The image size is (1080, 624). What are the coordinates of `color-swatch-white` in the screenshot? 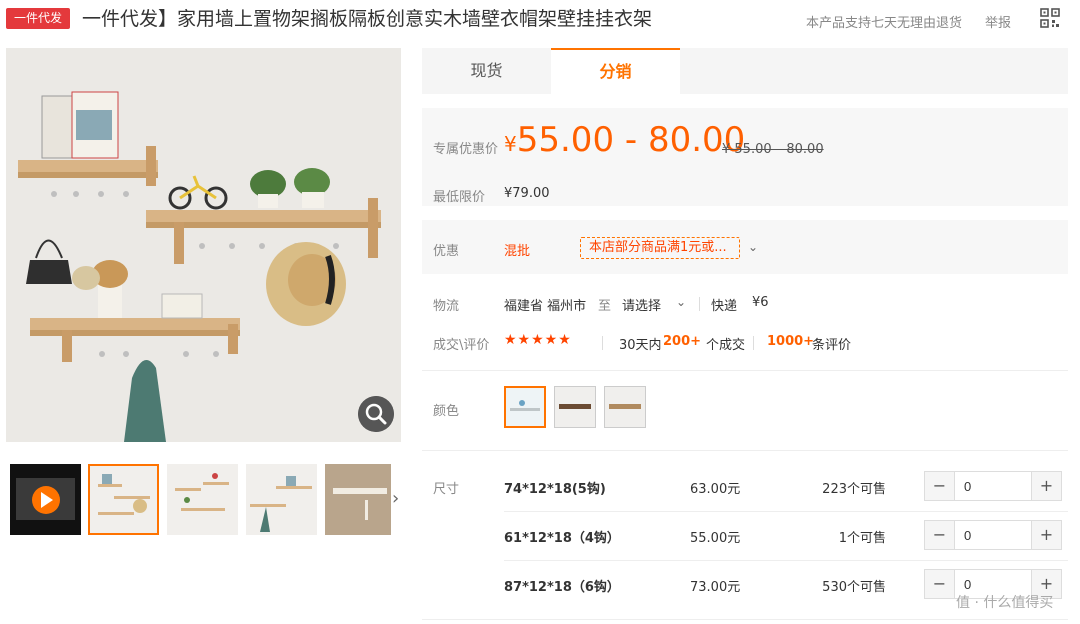 It's located at (525, 407).